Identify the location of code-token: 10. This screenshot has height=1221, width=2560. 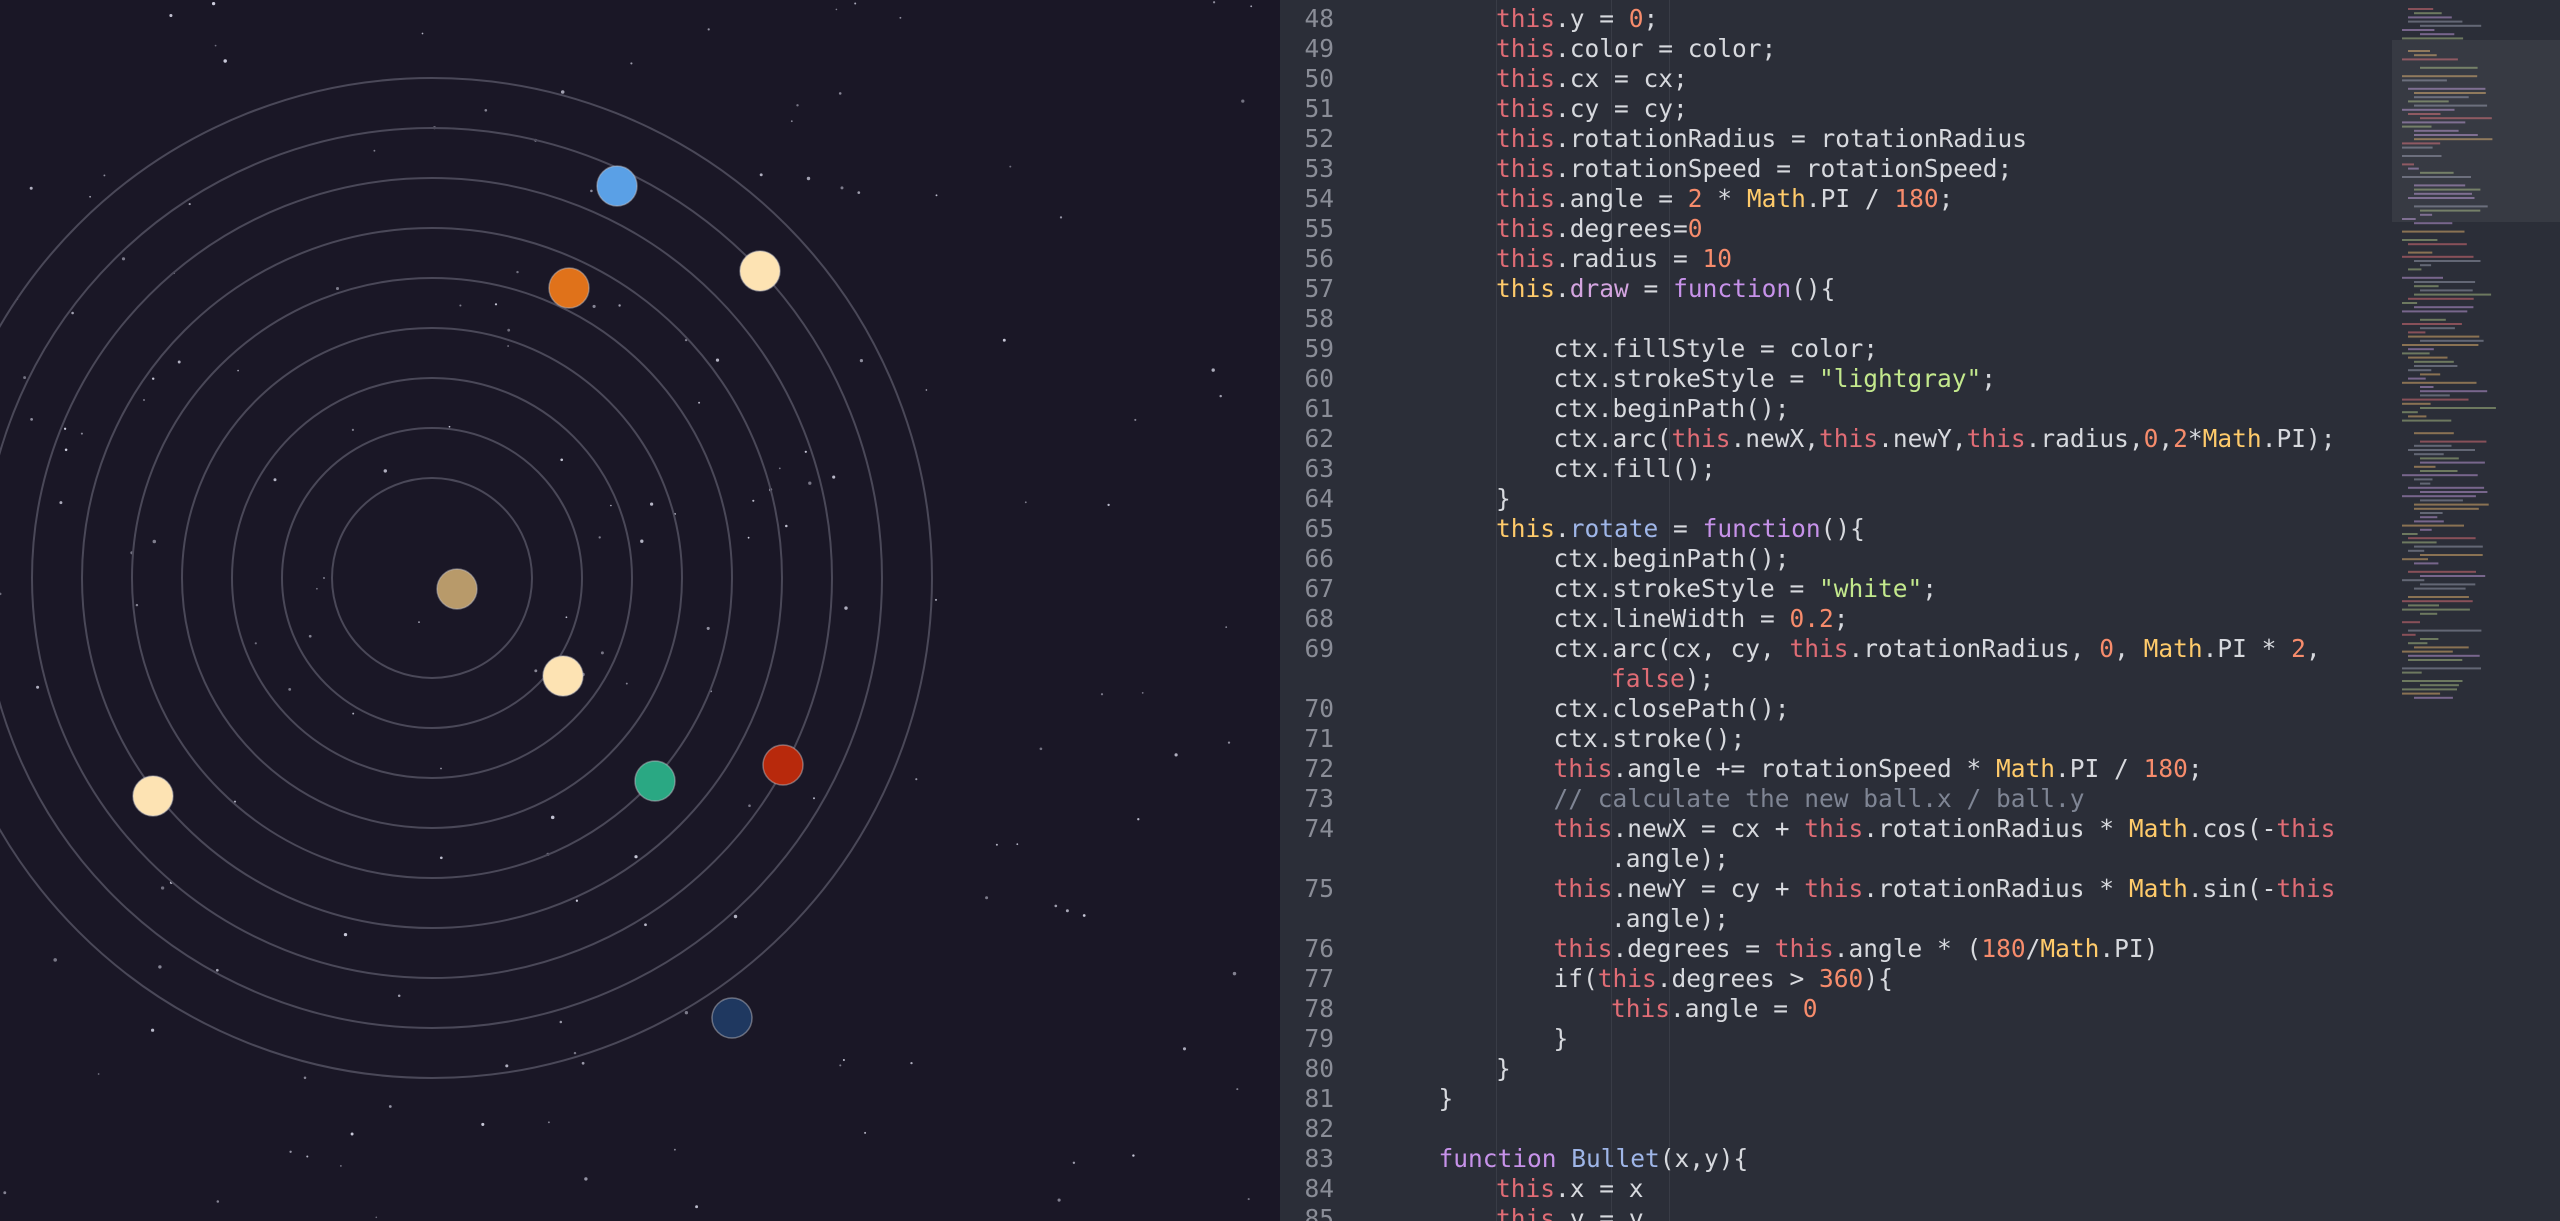
(1717, 258).